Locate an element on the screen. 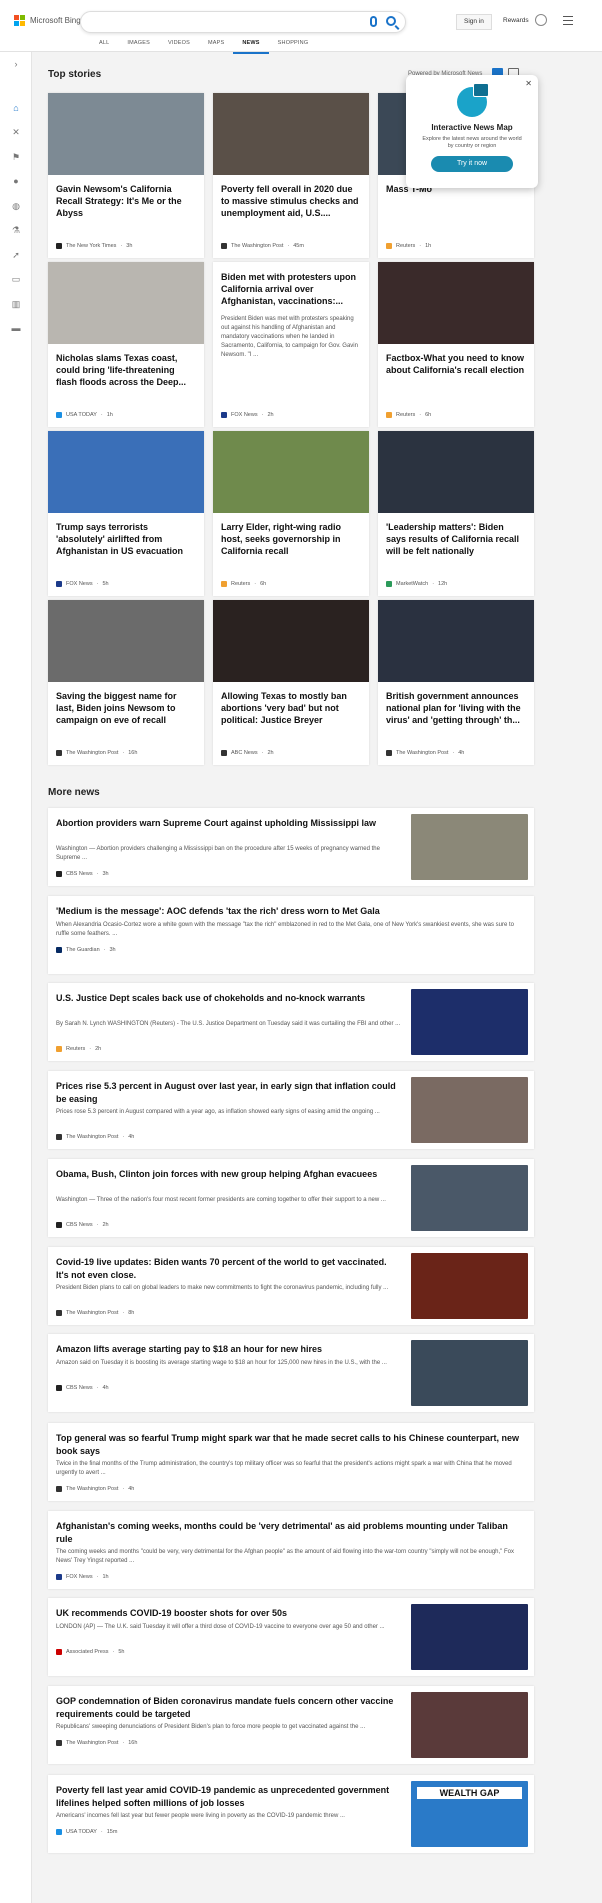  search-input is located at coordinates (243, 22).